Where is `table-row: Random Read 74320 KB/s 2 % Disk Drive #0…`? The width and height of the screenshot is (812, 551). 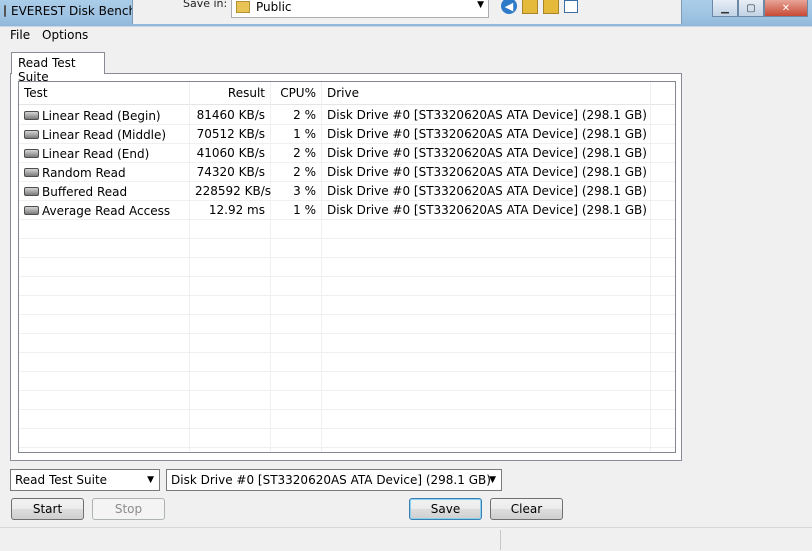 table-row: Random Read 74320 KB/s 2 % Disk Drive #0… is located at coordinates (347, 172).